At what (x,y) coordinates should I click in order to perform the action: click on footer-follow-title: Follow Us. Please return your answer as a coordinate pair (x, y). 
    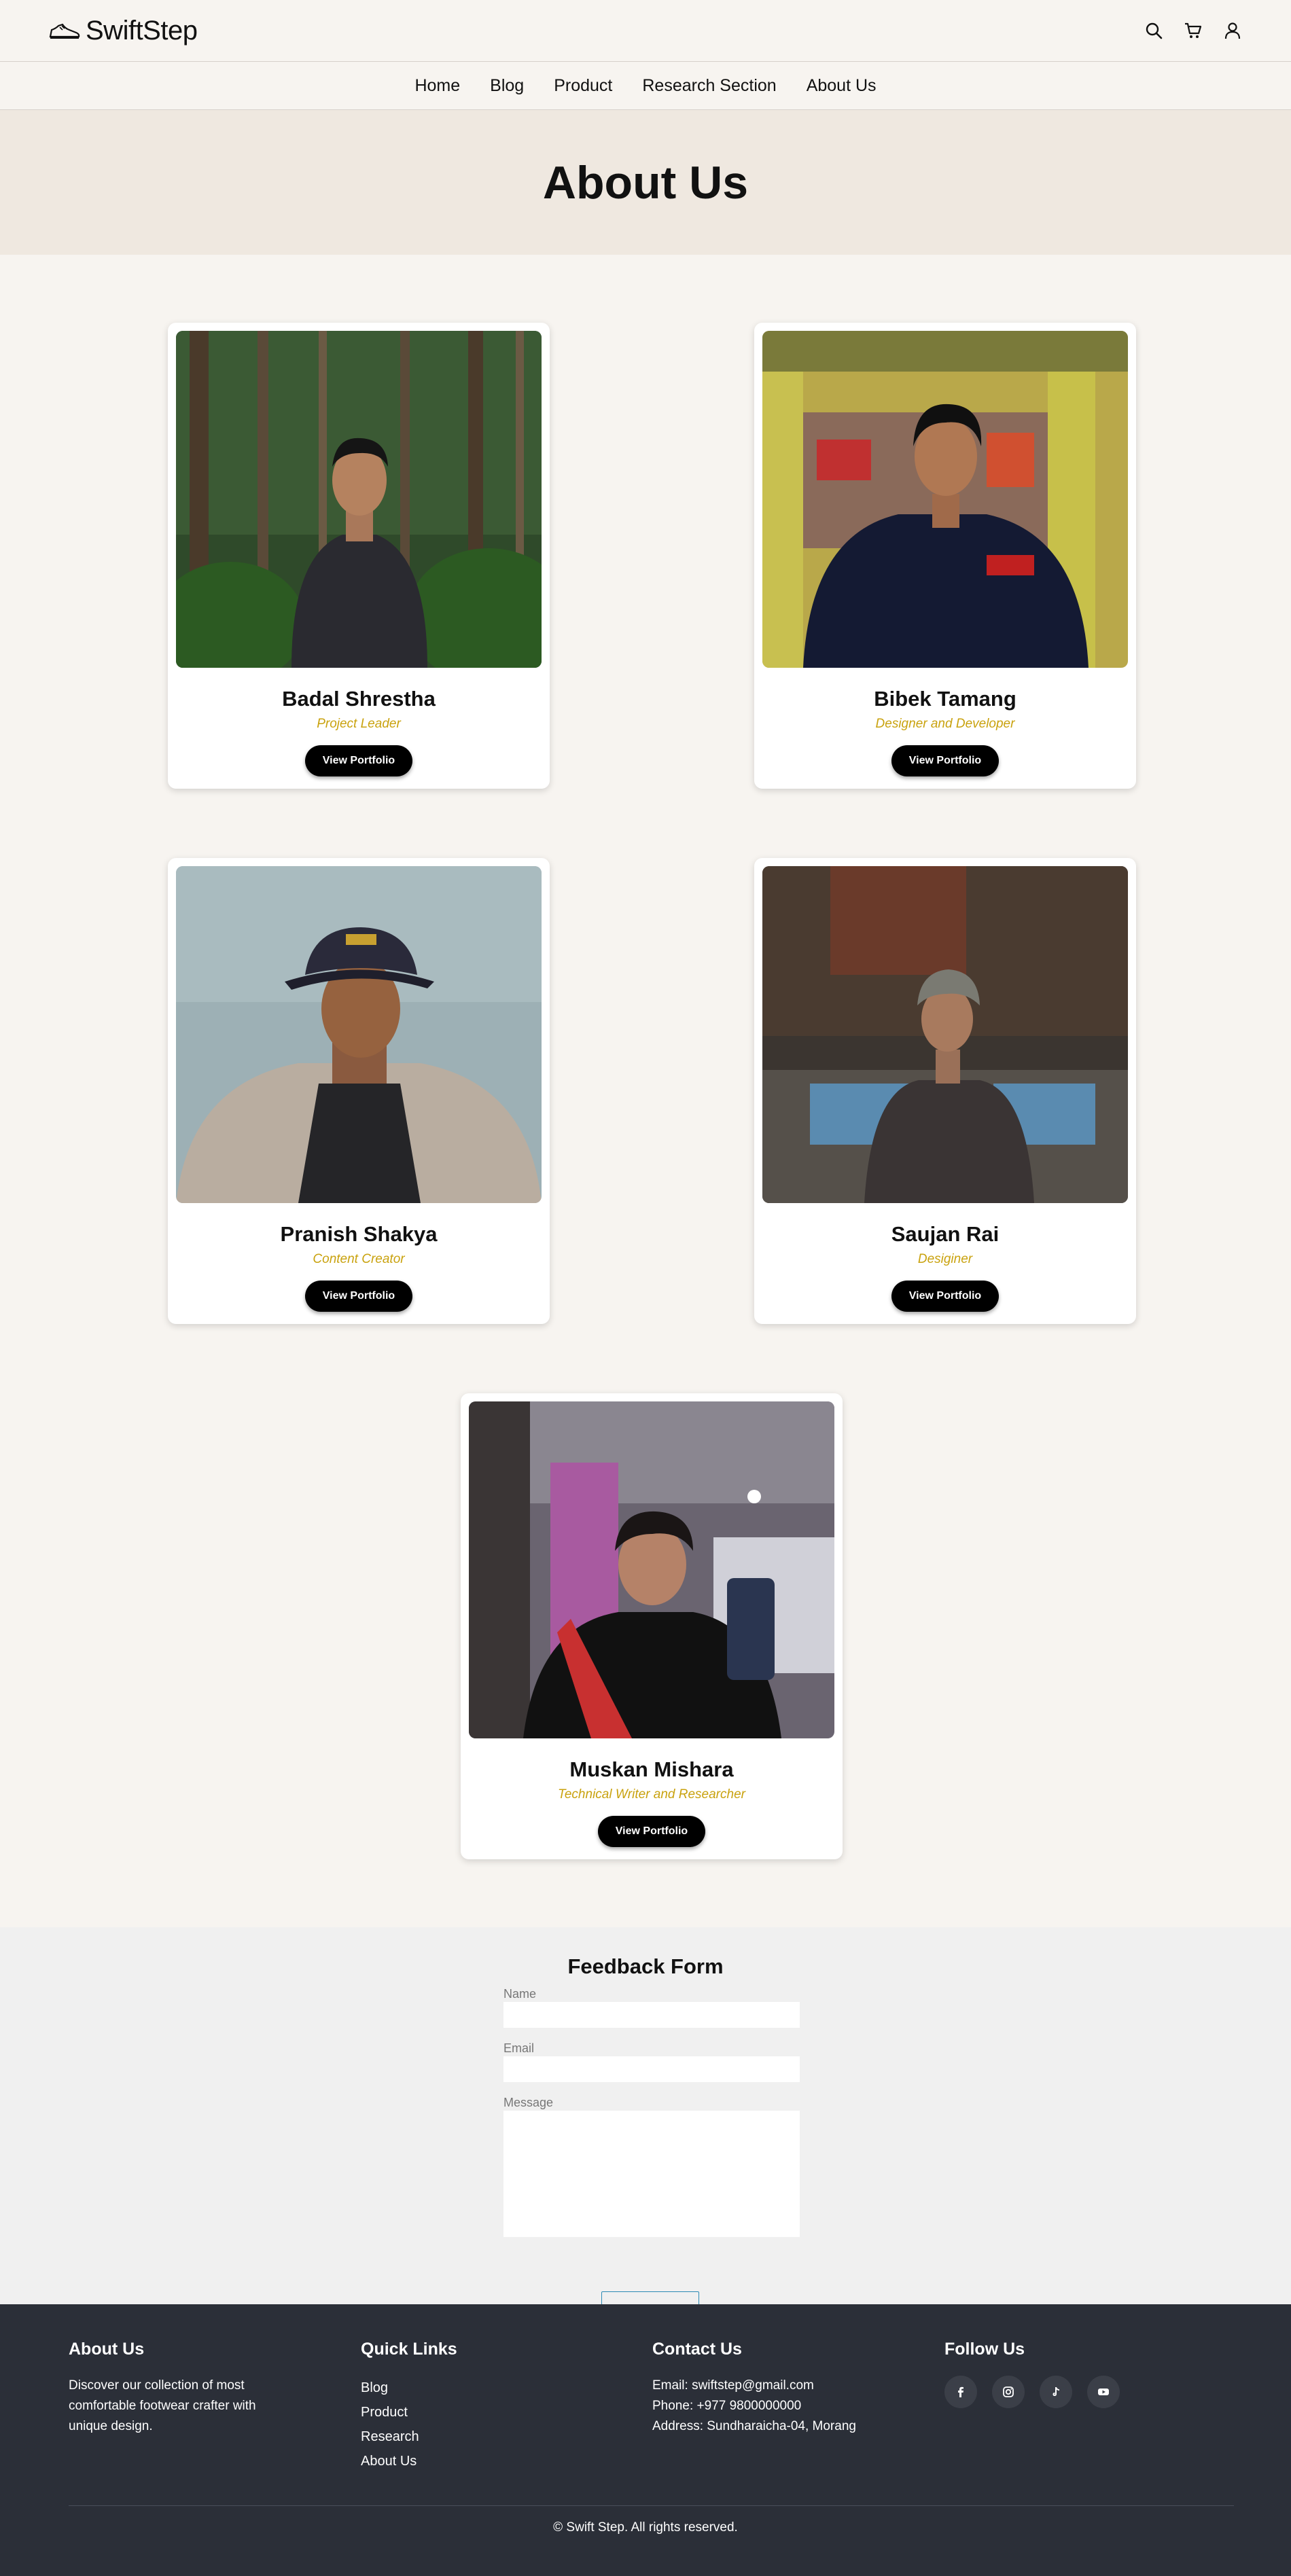
    Looking at the image, I should click on (985, 2349).